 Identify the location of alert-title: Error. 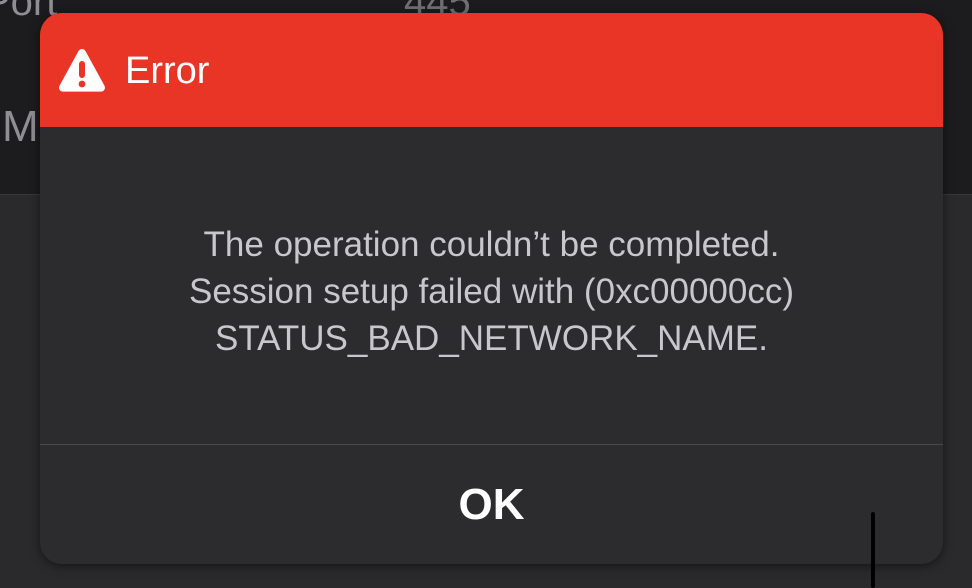
(167, 71).